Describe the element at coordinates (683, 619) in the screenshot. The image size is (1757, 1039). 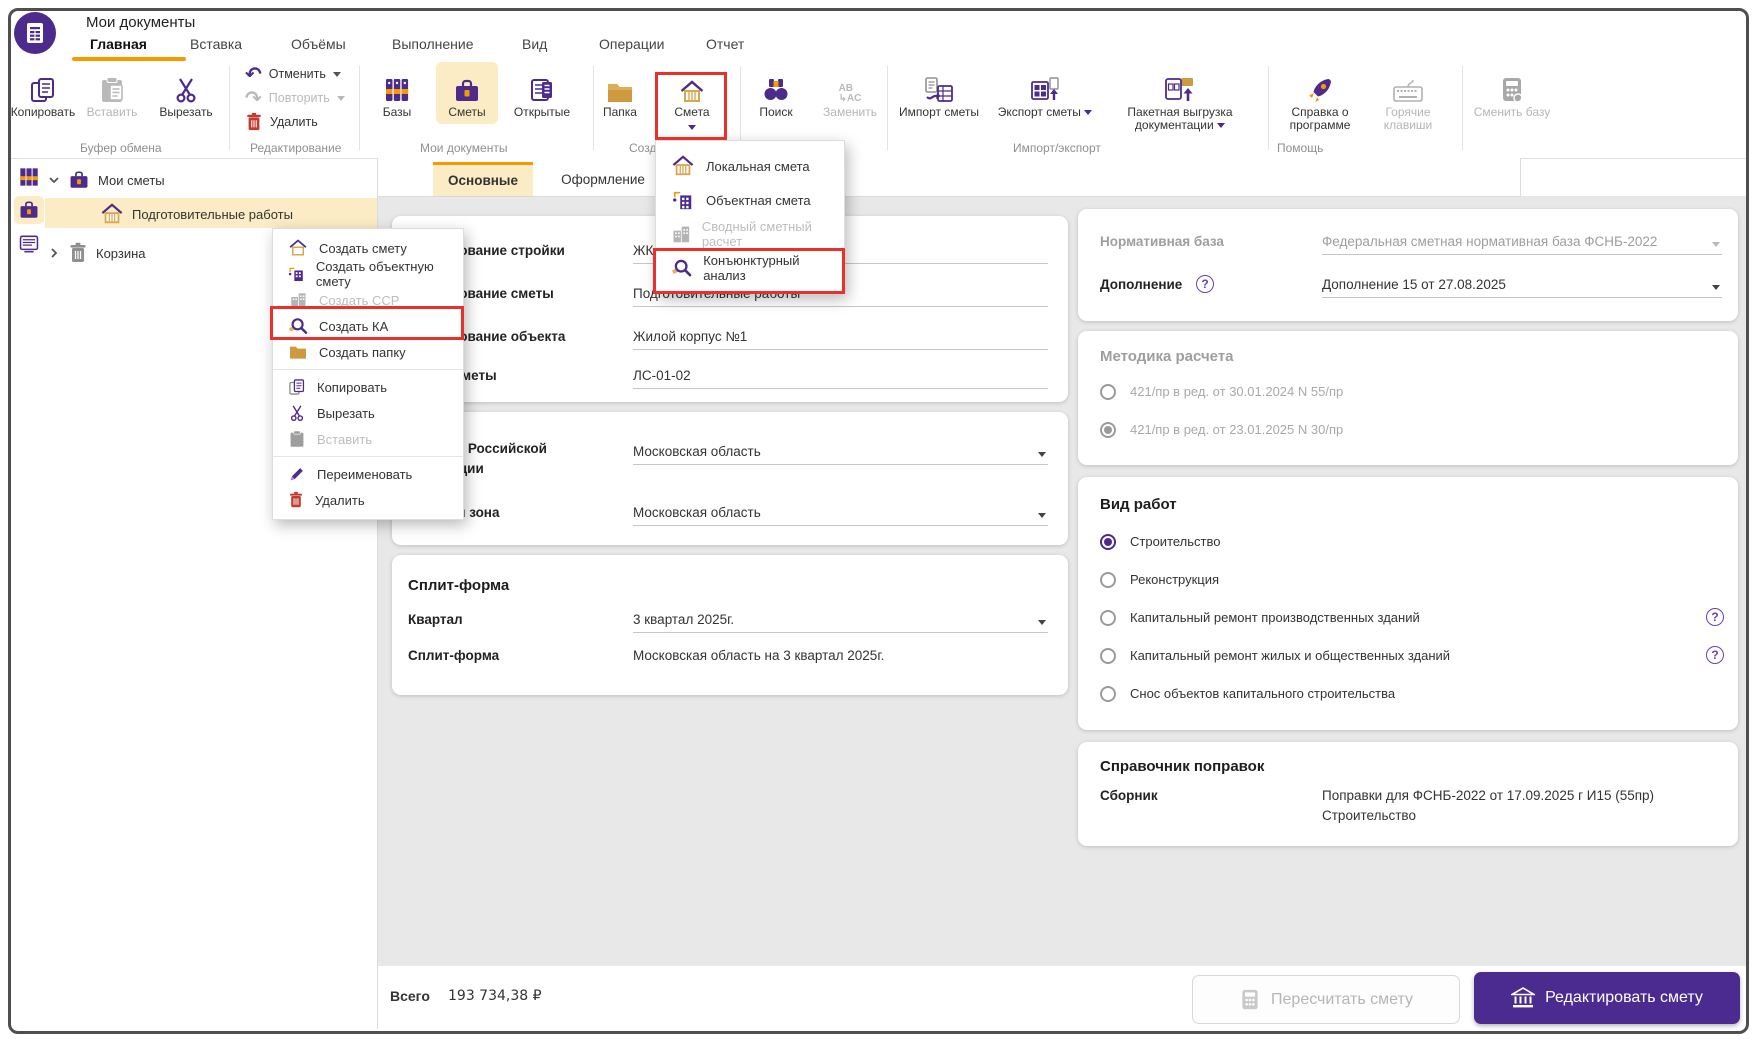
I see `quarter-select: 3 квартал 2025г.` at that location.